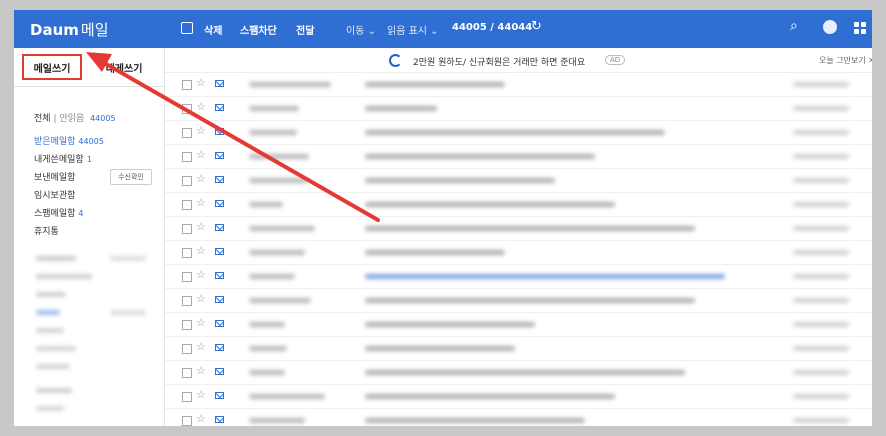 This screenshot has width=886, height=436. I want to click on compose-button: 메일쓰기, so click(52, 67).